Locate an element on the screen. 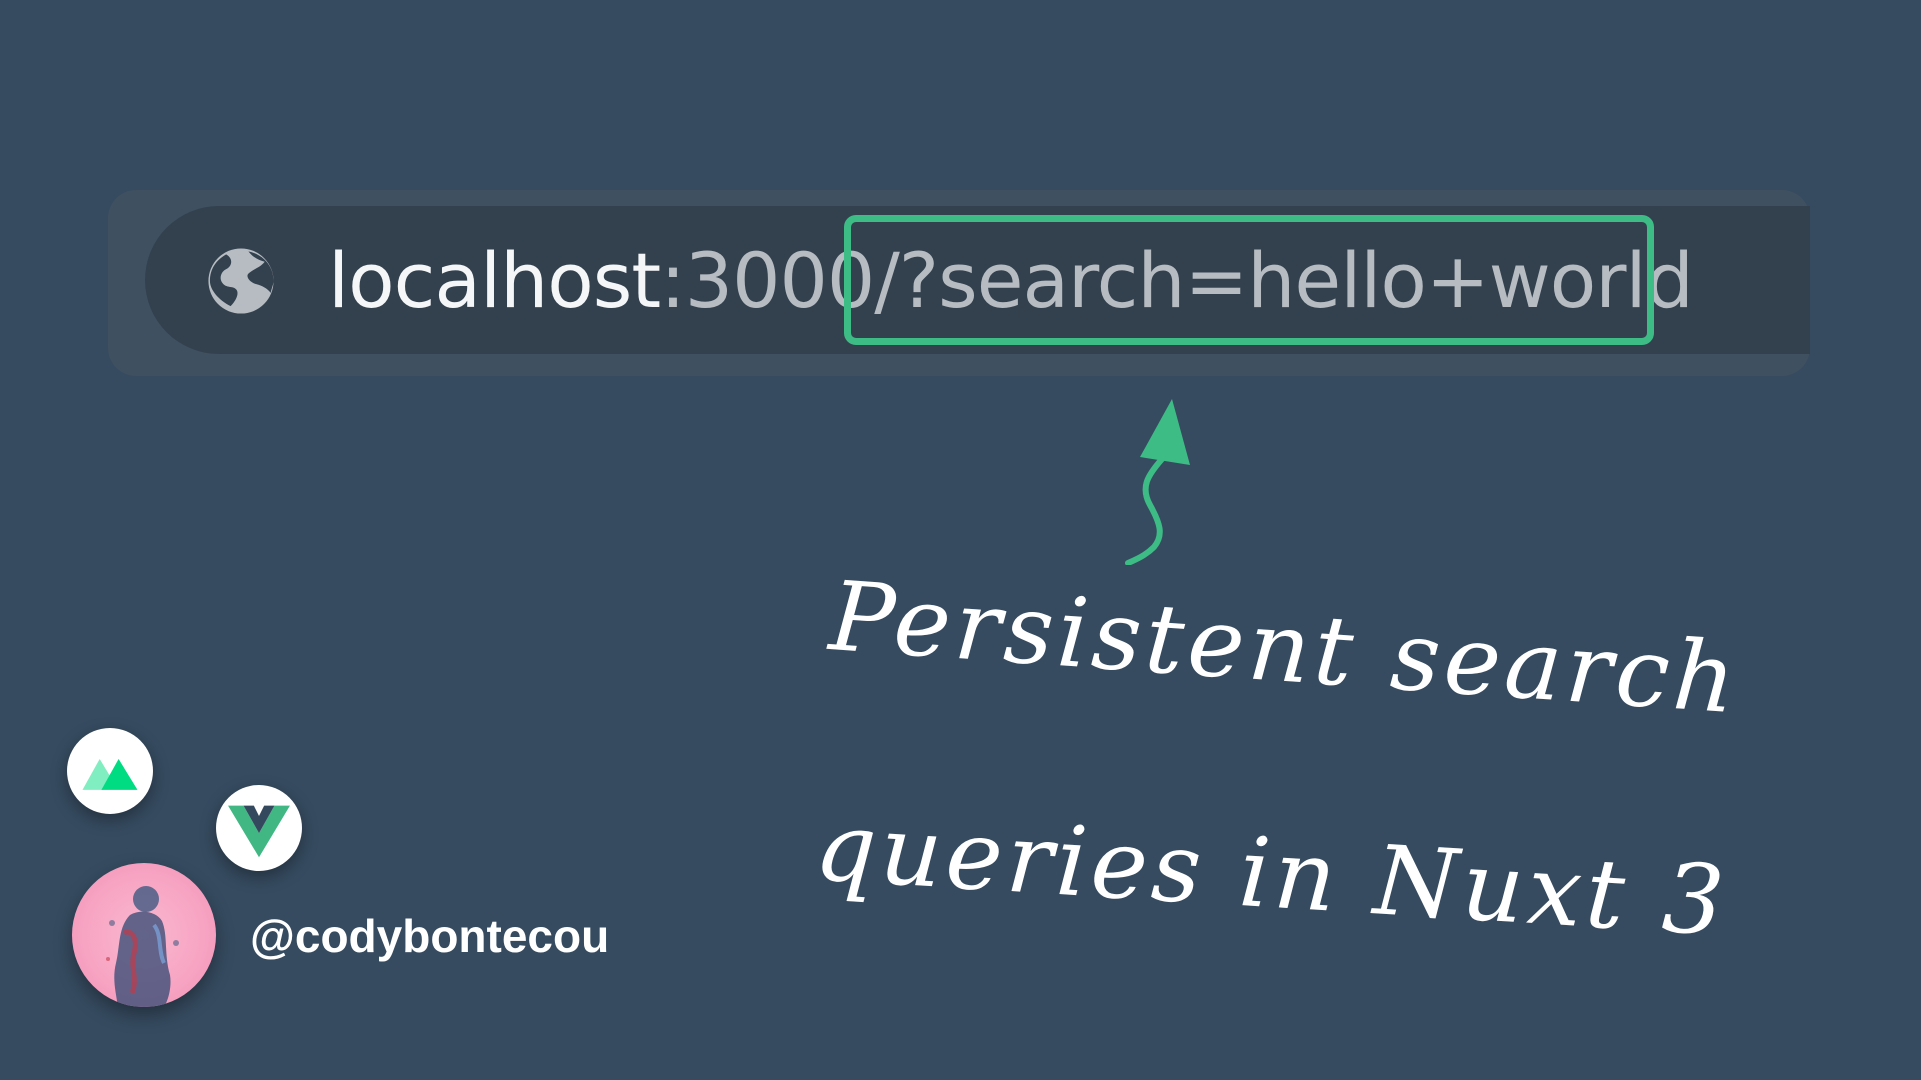  arrow-up-icon is located at coordinates (1157, 482).